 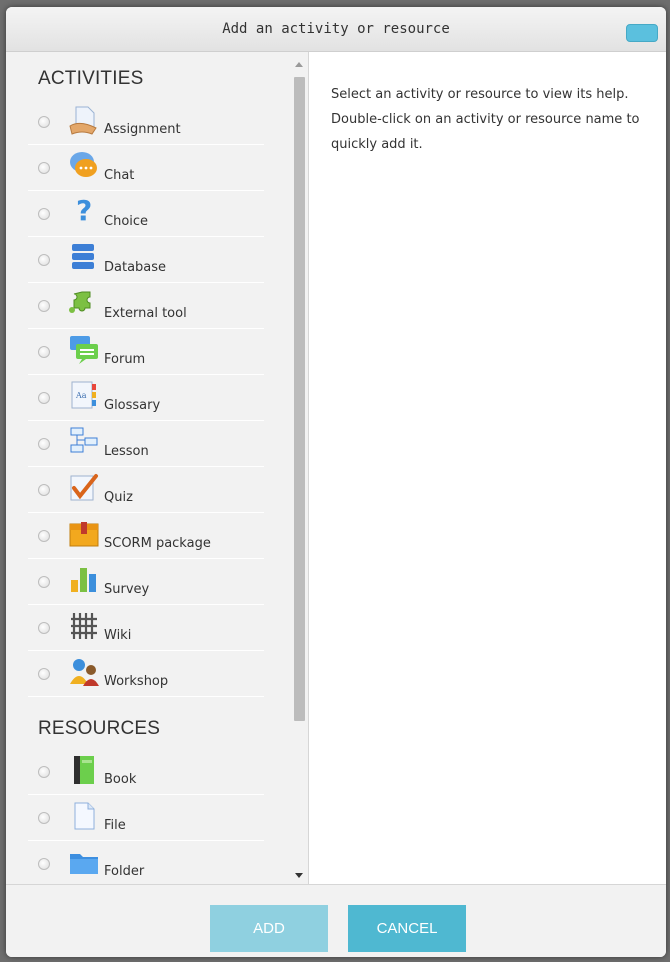 I want to click on option-chat: Chat, so click(x=146, y=167).